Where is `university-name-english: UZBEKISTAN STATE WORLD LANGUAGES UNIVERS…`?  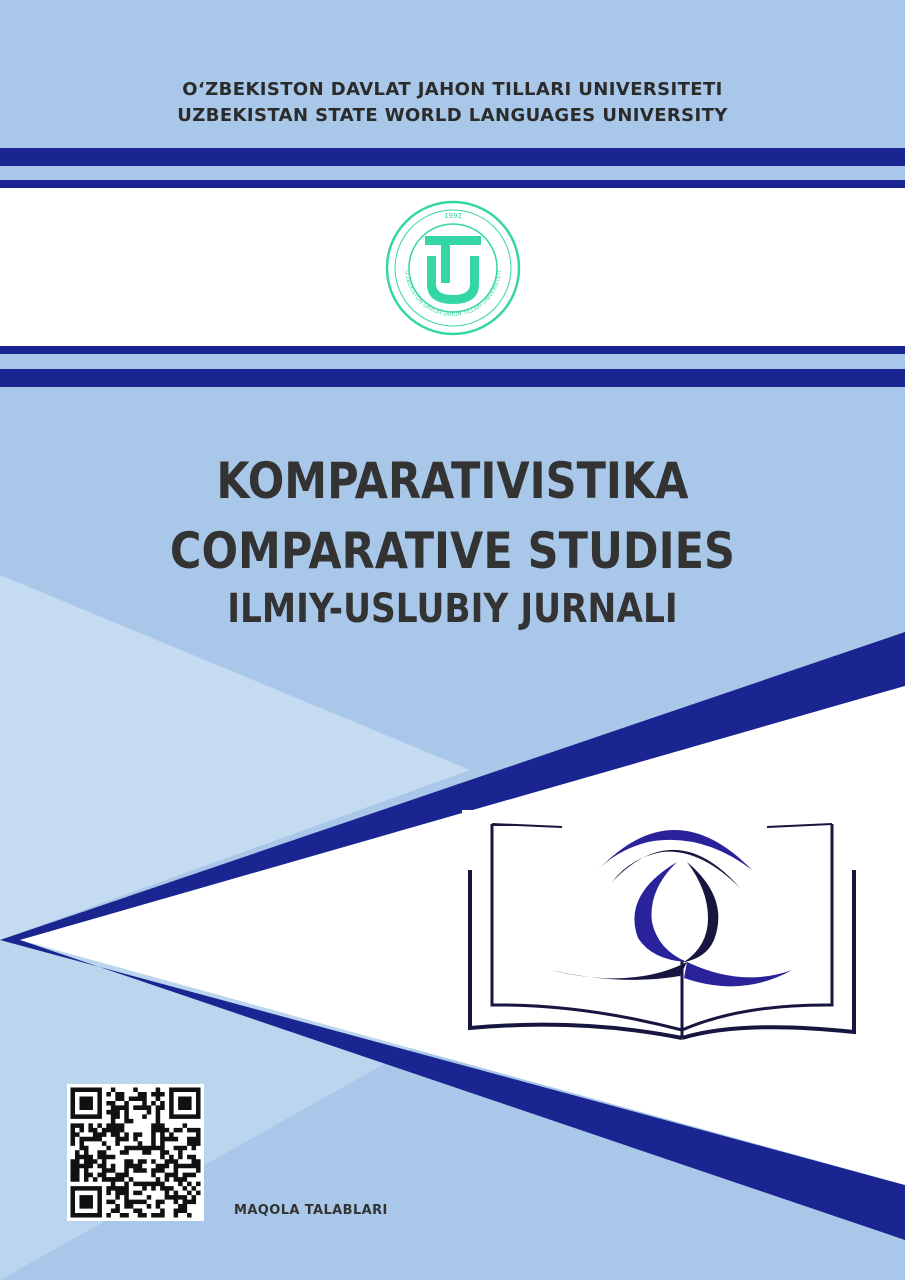
university-name-english: UZBEKISTAN STATE WORLD LANGUAGES UNIVERS… is located at coordinates (452, 115).